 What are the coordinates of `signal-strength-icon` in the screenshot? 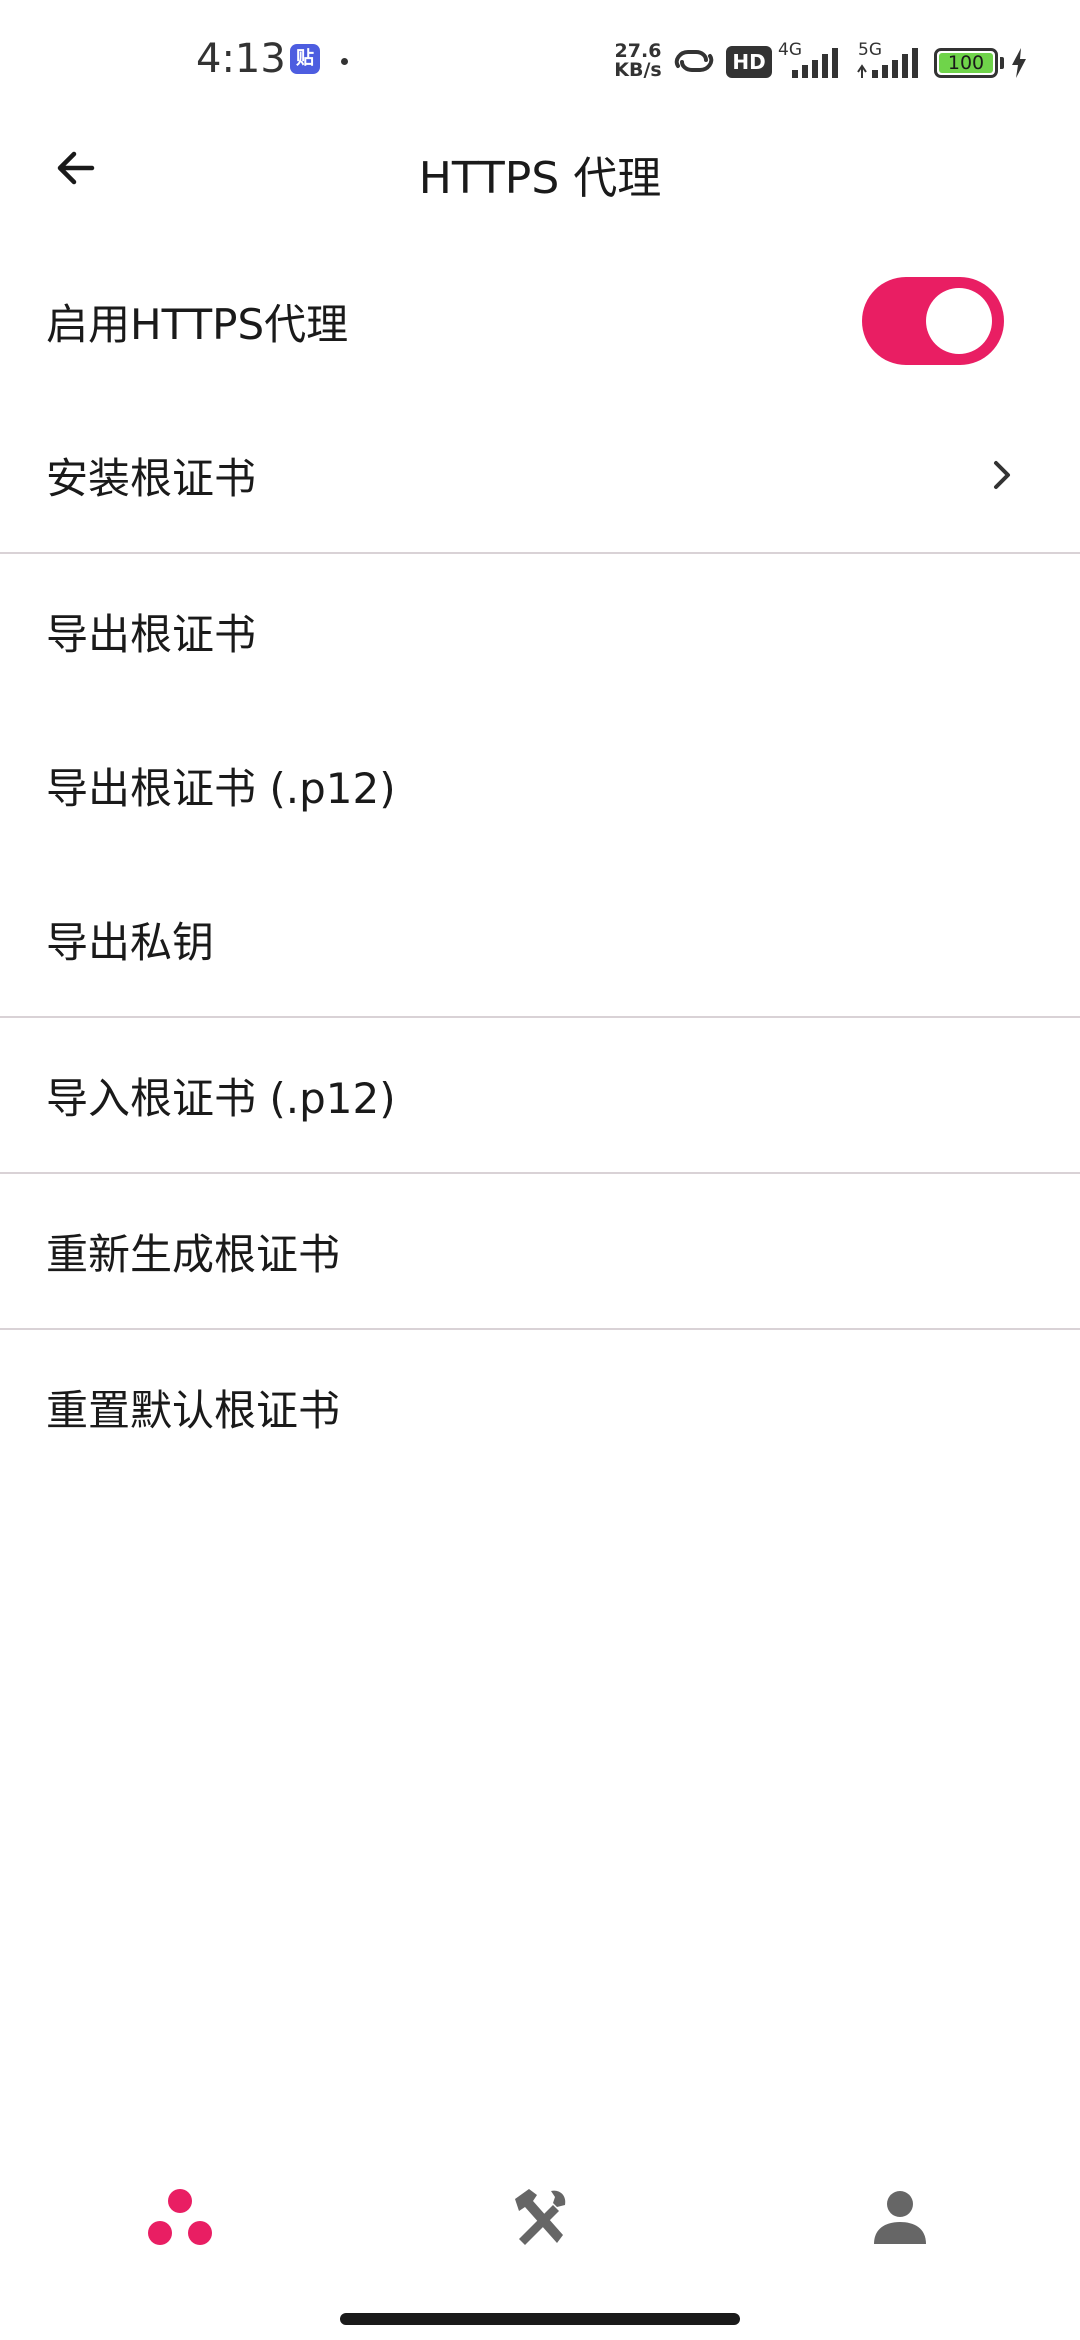 It's located at (815, 63).